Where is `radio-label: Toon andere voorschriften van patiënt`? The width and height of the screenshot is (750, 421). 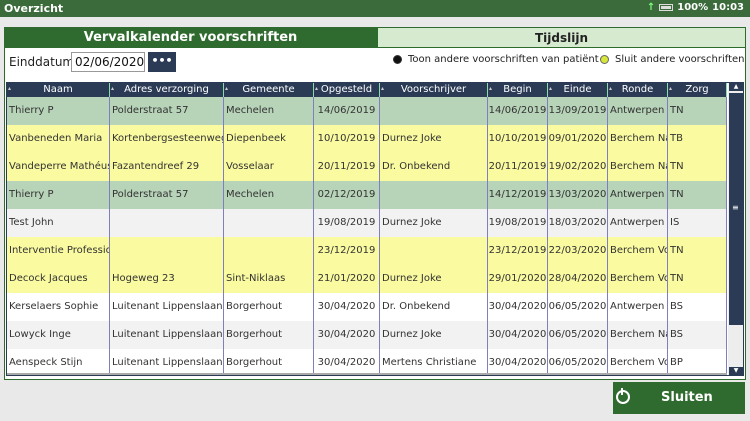
radio-label: Toon andere voorschriften van patiënt is located at coordinates (503, 59).